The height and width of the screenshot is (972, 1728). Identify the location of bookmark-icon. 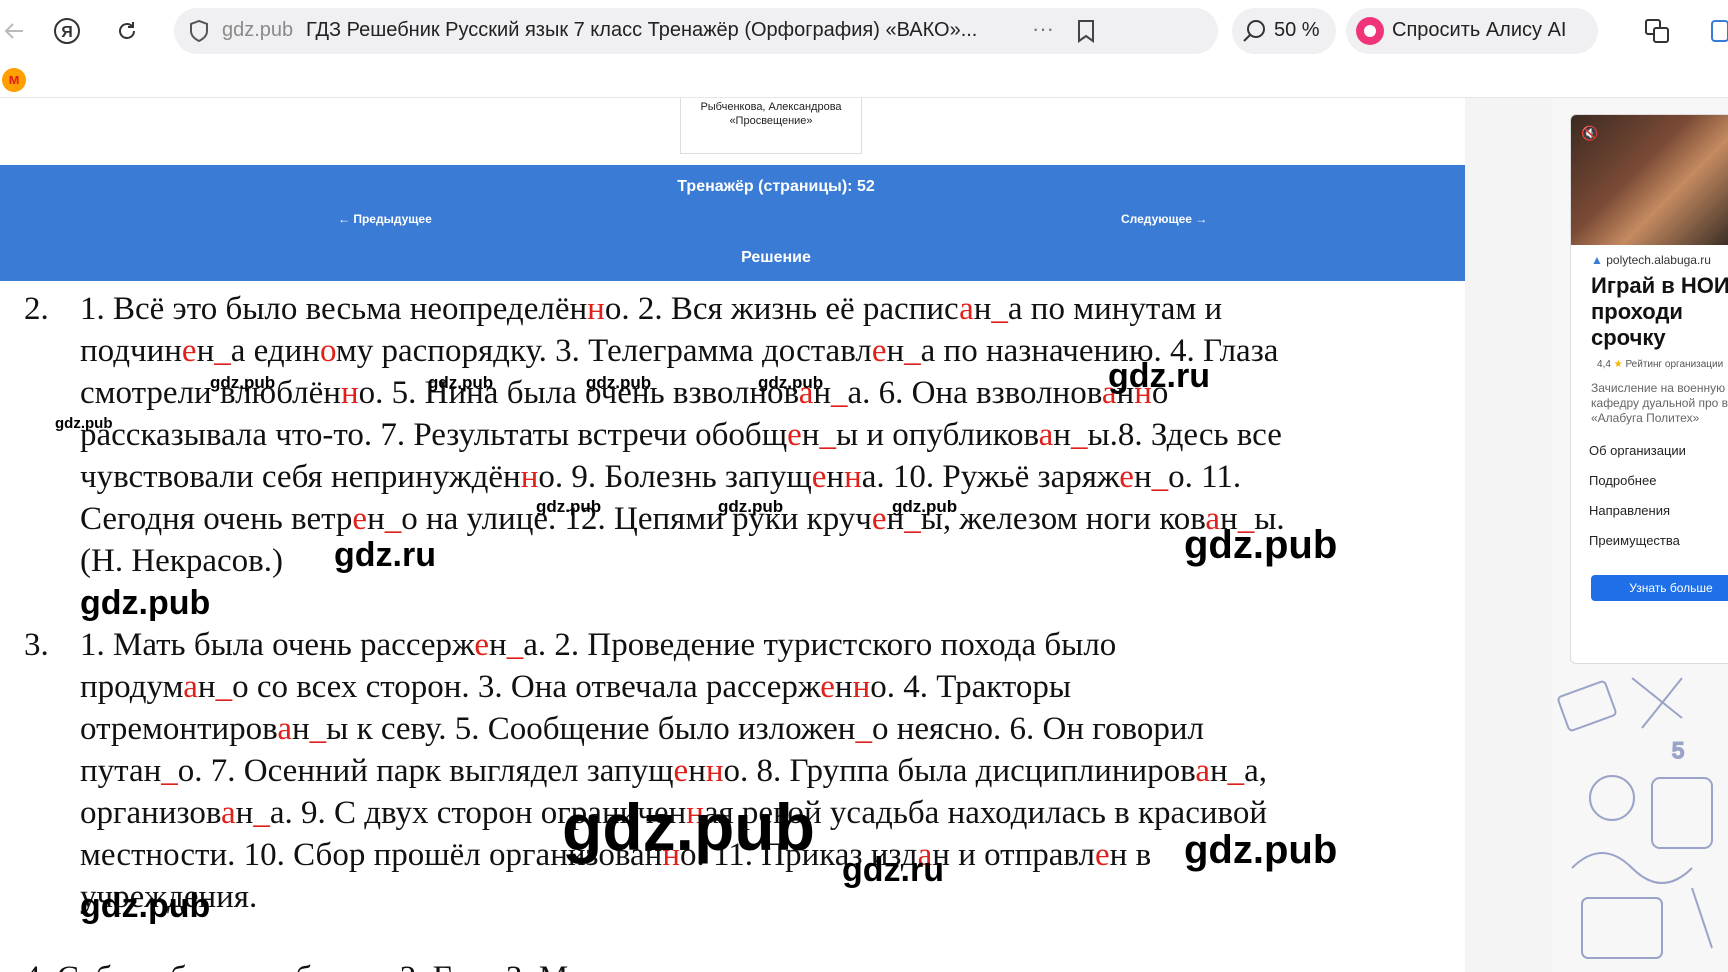
(1086, 33).